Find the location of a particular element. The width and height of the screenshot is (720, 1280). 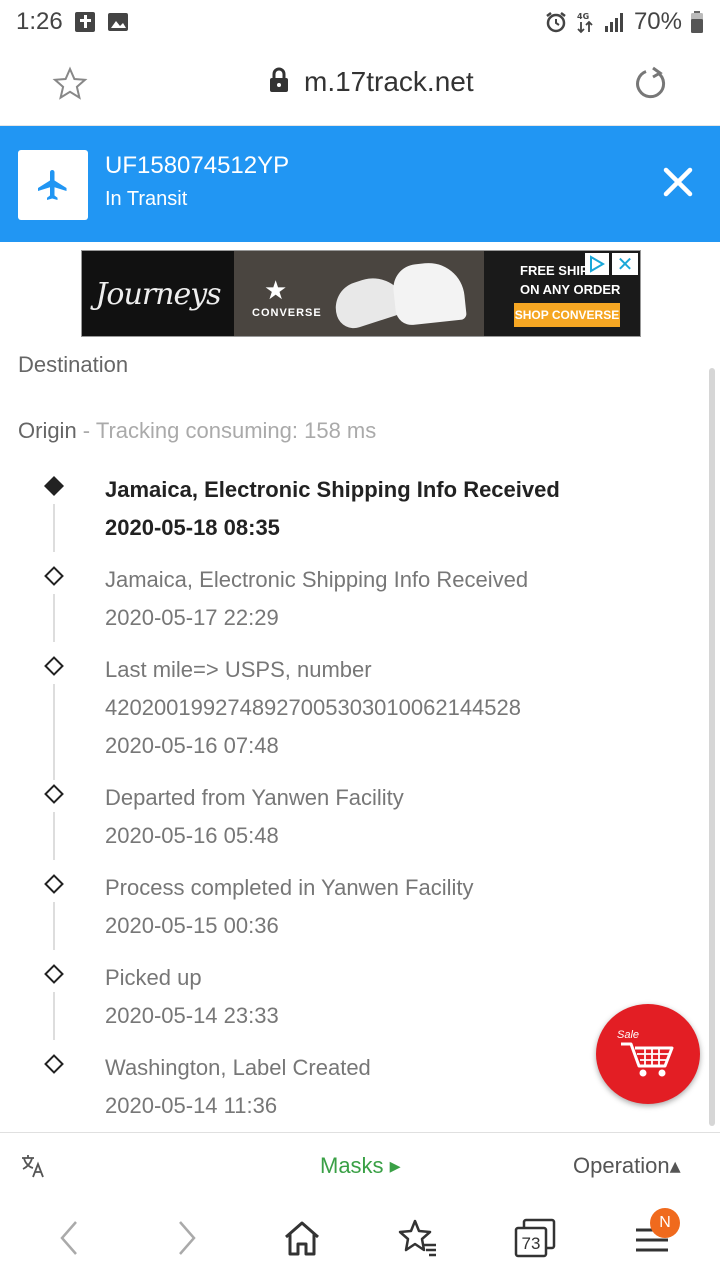

url-bar: m.17track.net is located at coordinates (360, 85).